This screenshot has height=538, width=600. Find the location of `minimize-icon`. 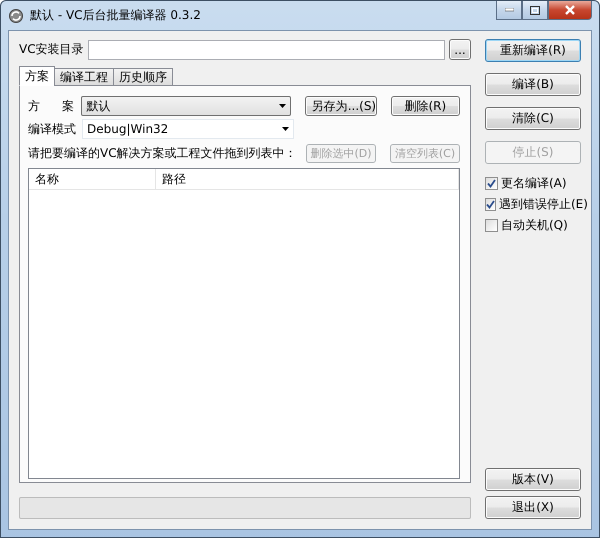

minimize-icon is located at coordinates (509, 10).